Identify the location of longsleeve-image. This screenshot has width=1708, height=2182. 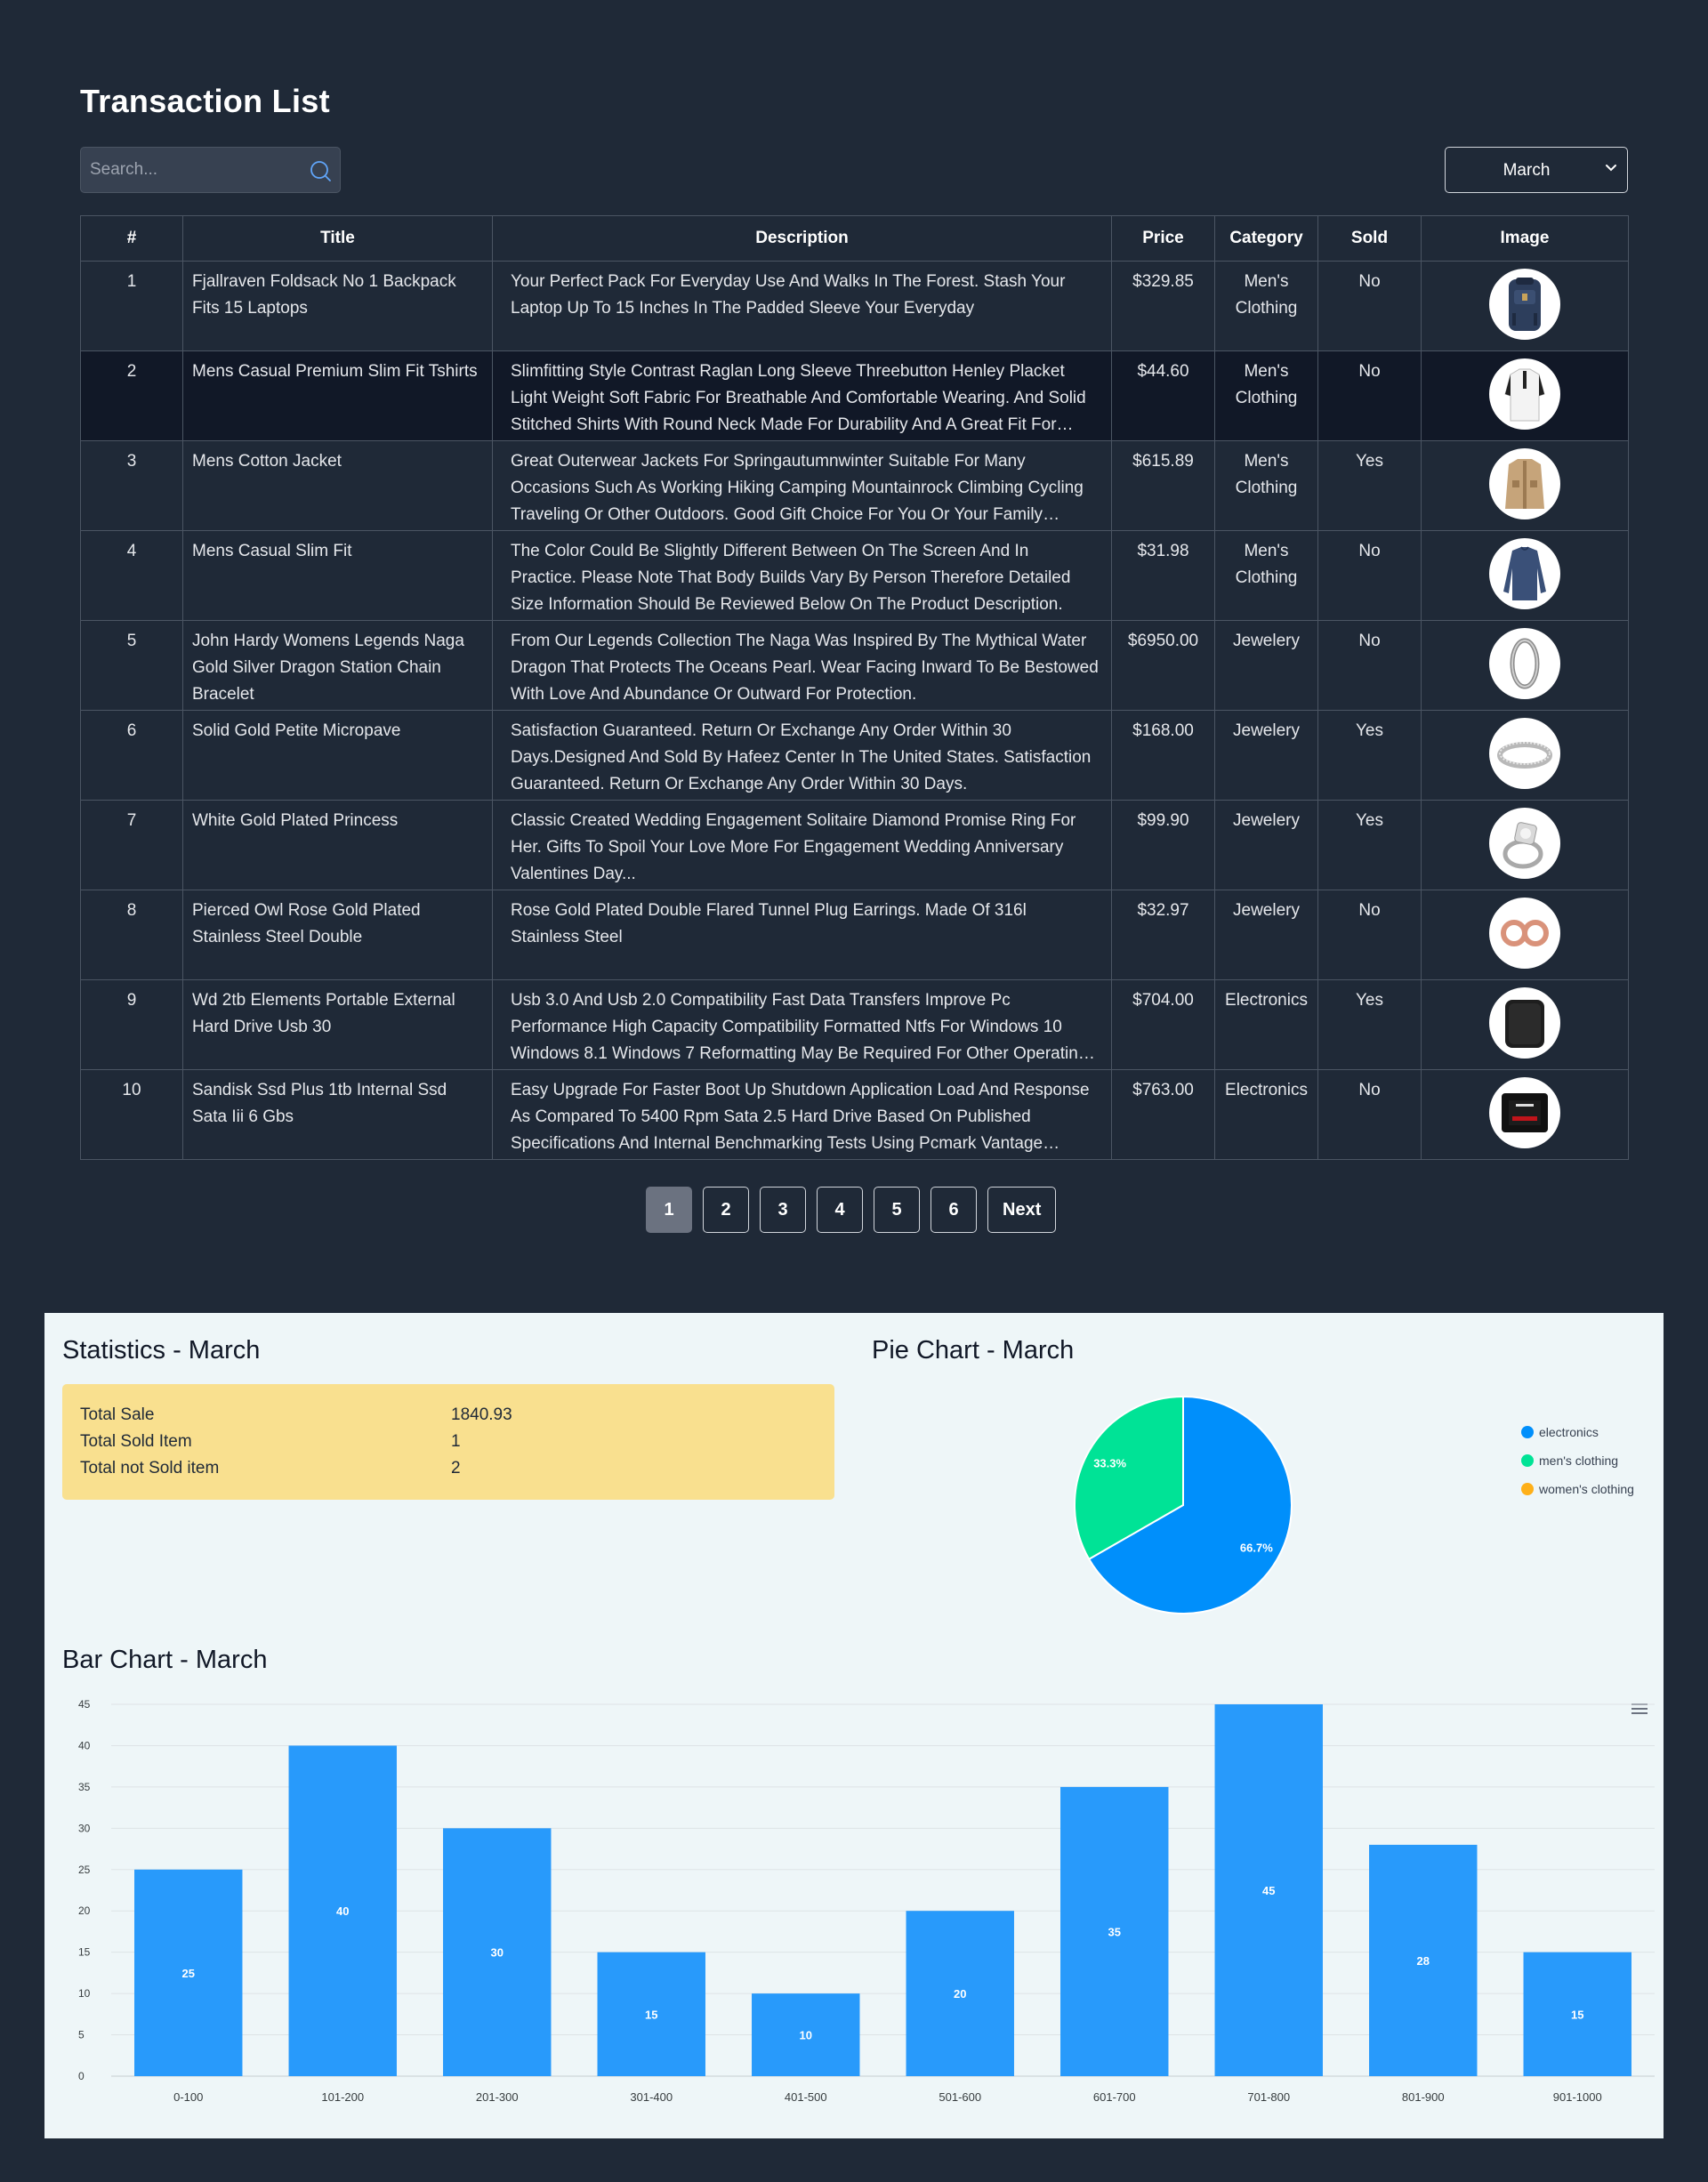
(1524, 573).